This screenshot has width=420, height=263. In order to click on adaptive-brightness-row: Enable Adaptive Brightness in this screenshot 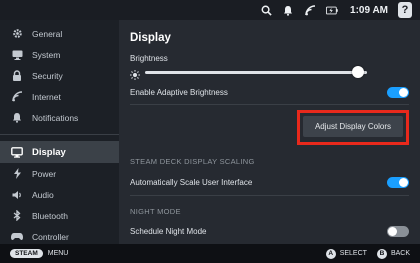, I will do `click(269, 93)`.